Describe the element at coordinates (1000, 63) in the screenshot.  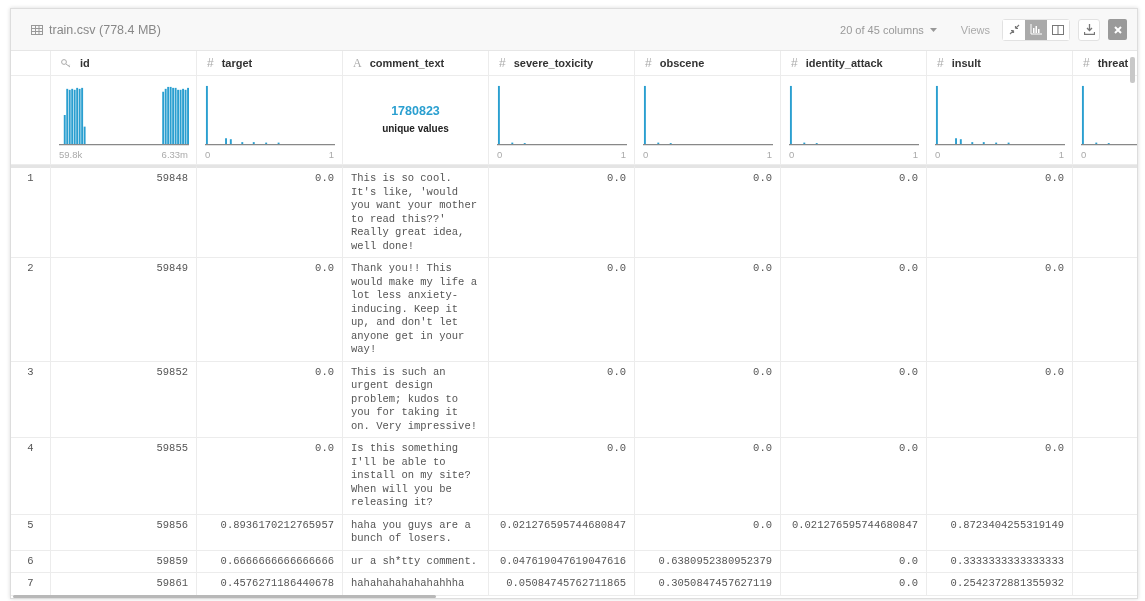
I see `column-header: # insult` at that location.